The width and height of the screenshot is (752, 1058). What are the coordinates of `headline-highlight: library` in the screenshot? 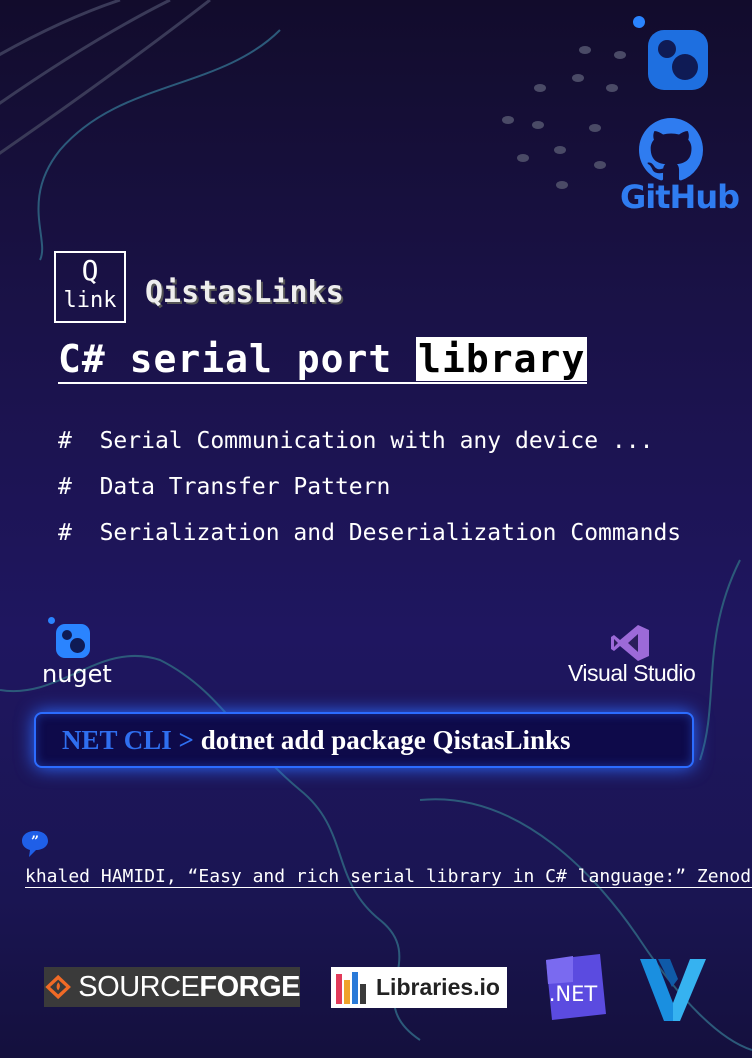 It's located at (502, 359).